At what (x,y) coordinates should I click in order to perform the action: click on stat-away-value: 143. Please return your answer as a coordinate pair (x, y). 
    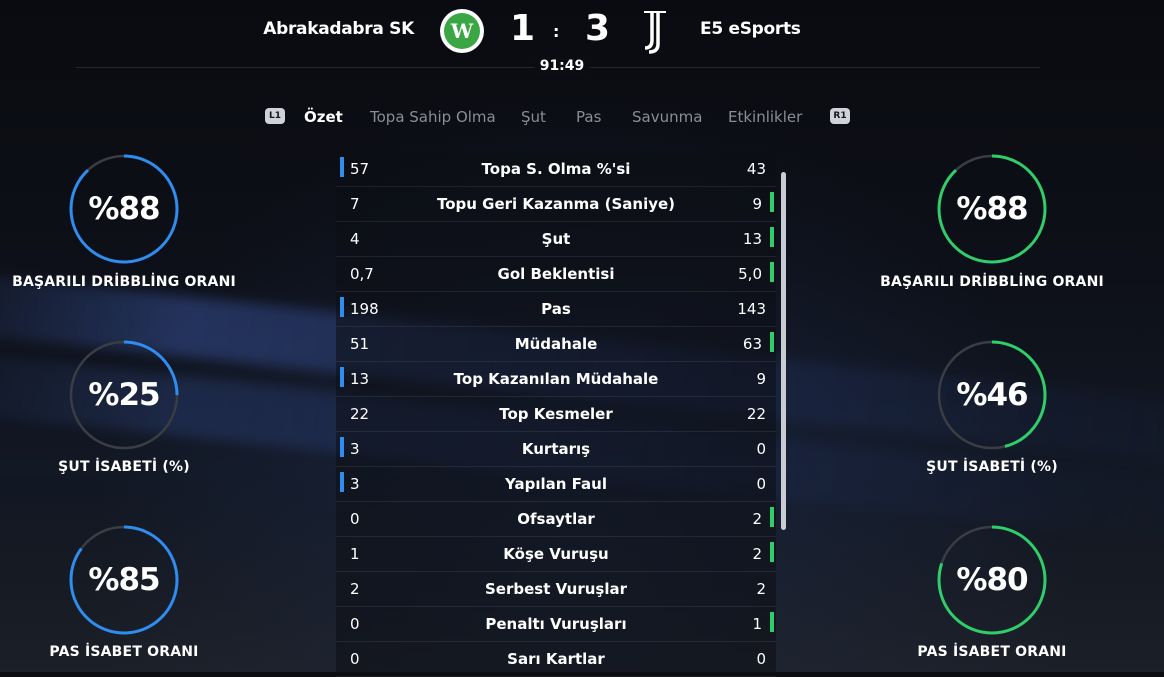
    Looking at the image, I should click on (751, 309).